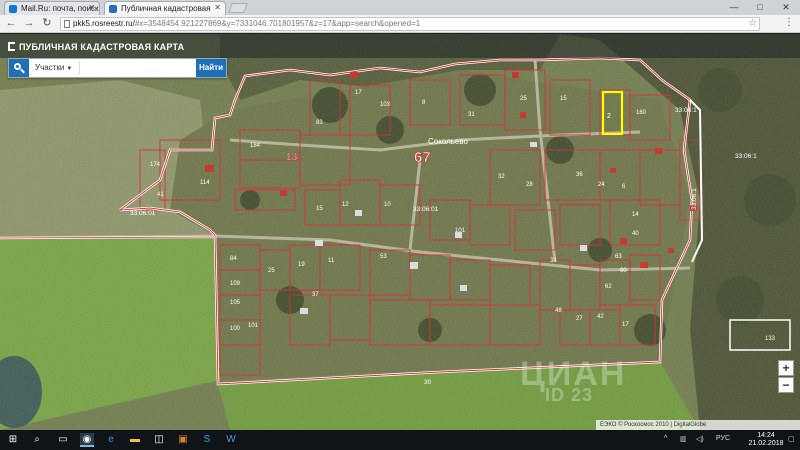 Image resolution: width=800 pixels, height=450 pixels. Describe the element at coordinates (87, 440) in the screenshot. I see `chrome-icon: ◉` at that location.